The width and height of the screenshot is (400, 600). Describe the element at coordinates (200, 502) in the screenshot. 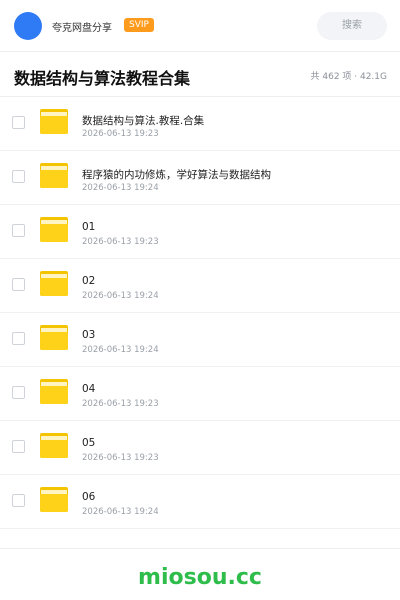

I see `list-item: 06 2026-06-13 19:24` at that location.